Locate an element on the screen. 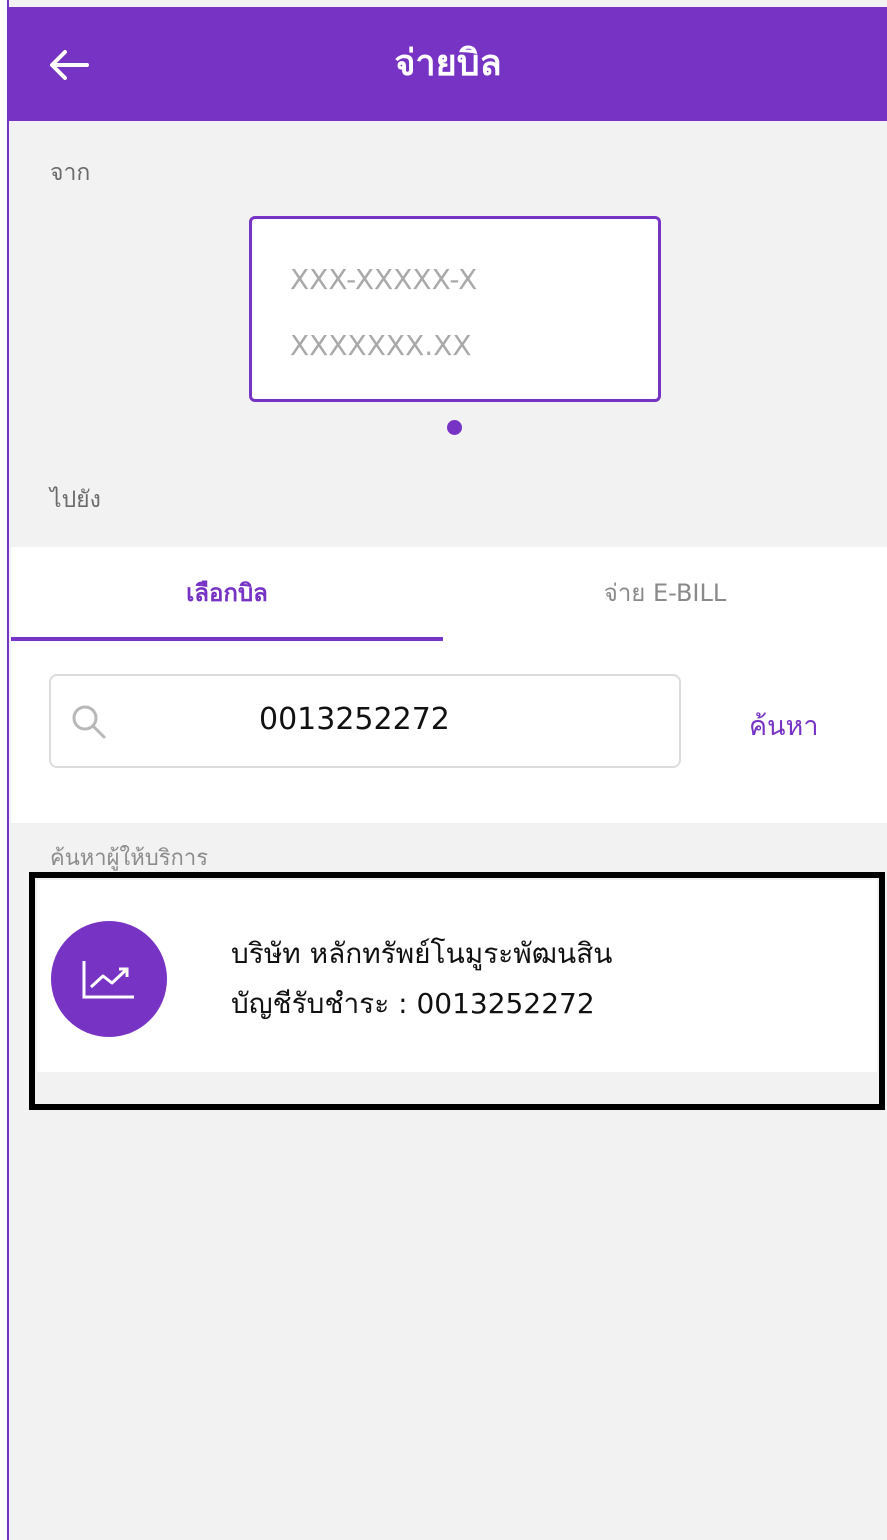  search-input: 0013252272 is located at coordinates (365, 721).